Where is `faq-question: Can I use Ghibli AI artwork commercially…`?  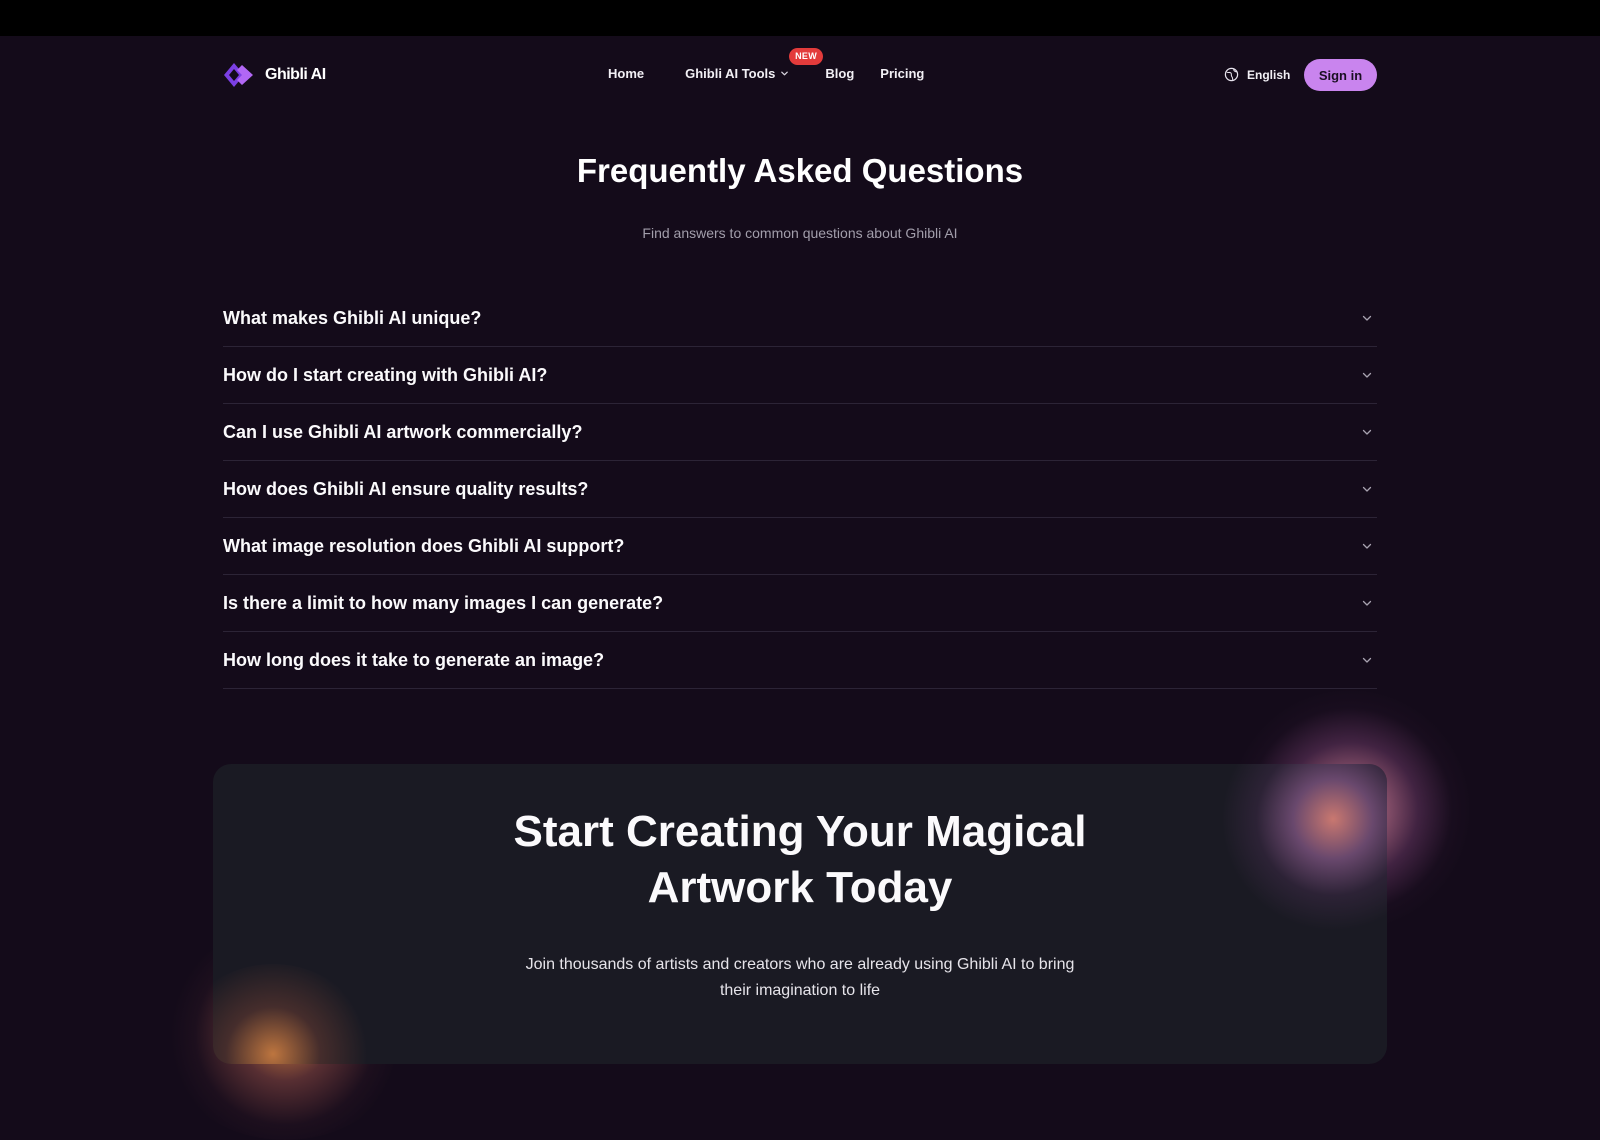
faq-question: Can I use Ghibli AI artwork commercially… is located at coordinates (403, 431).